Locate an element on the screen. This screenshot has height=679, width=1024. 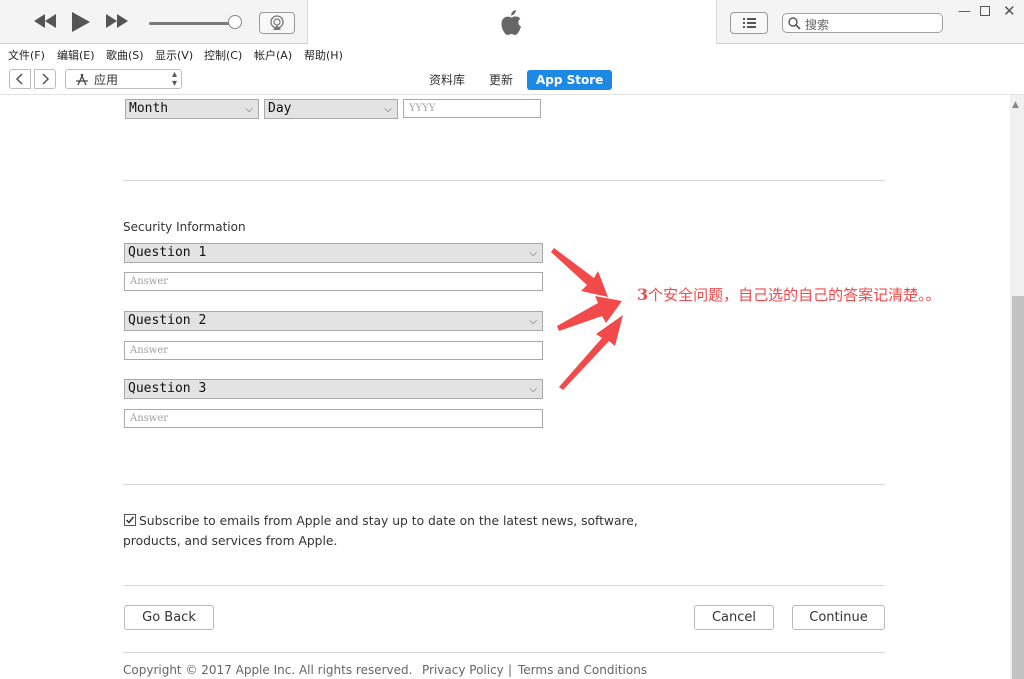
security-answer-1-placeholder: Answer is located at coordinates (149, 281).